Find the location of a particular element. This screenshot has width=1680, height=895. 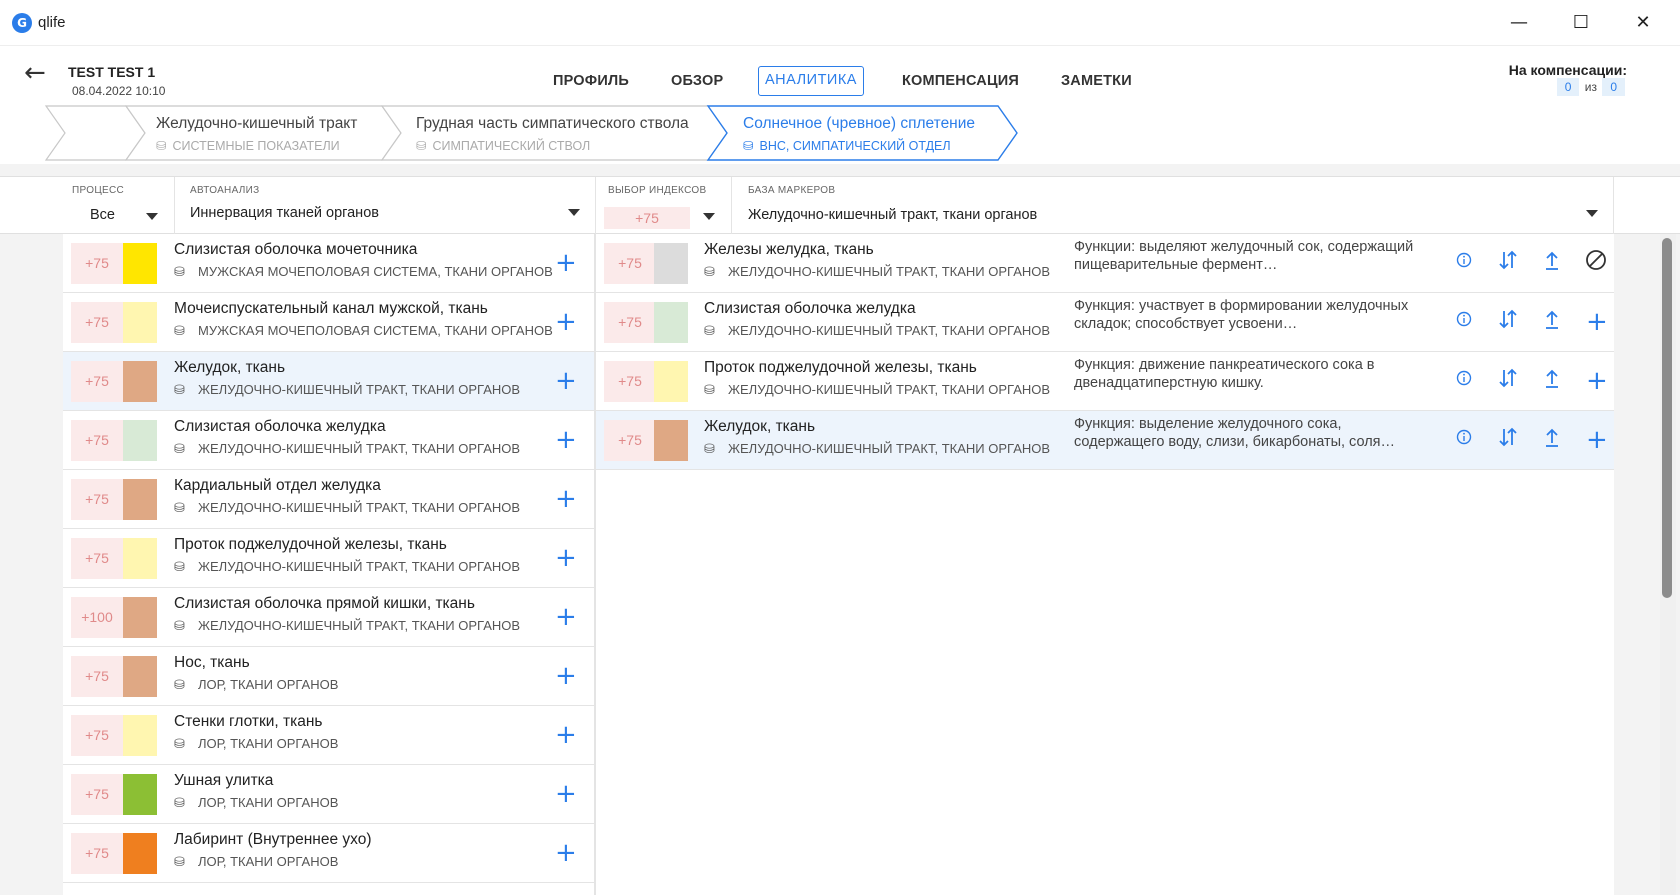

list-item: +75 Нос, ткань ⛁ ЛОР, ткани органов + is located at coordinates (329, 676).